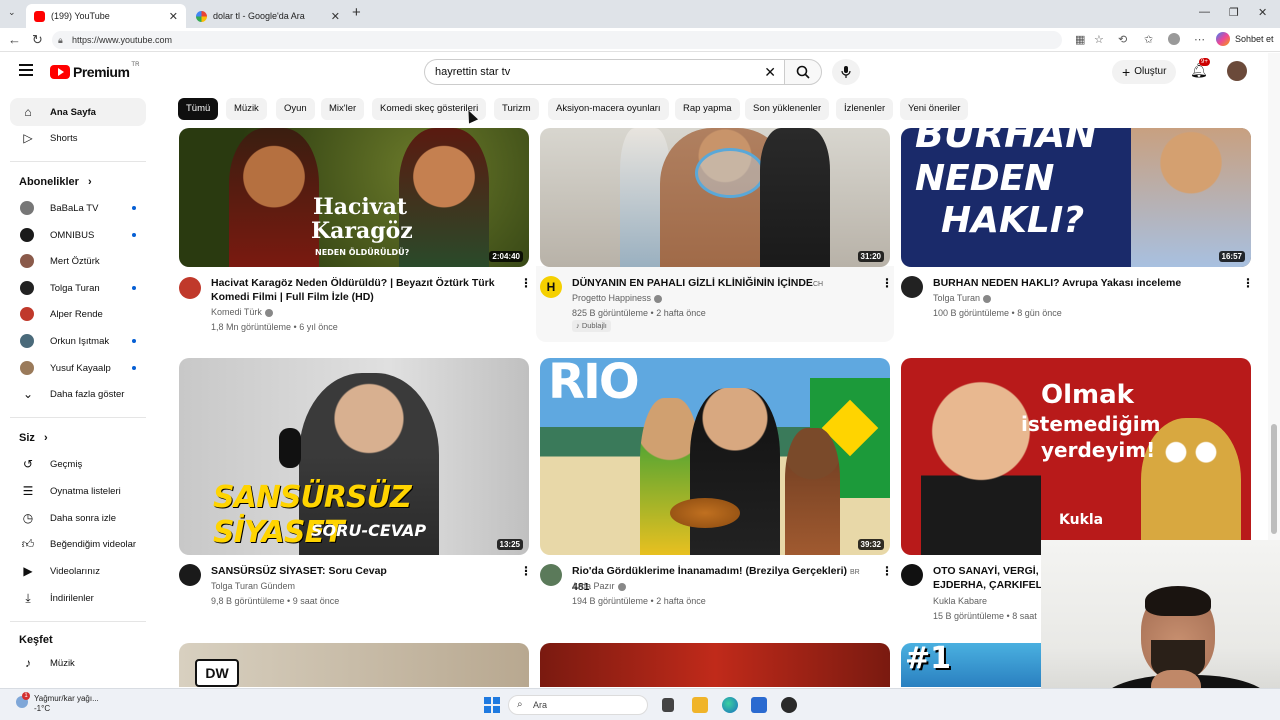  Describe the element at coordinates (83, 518) in the screenshot. I see `sidebar-item-label: Daha sonra izle` at that location.